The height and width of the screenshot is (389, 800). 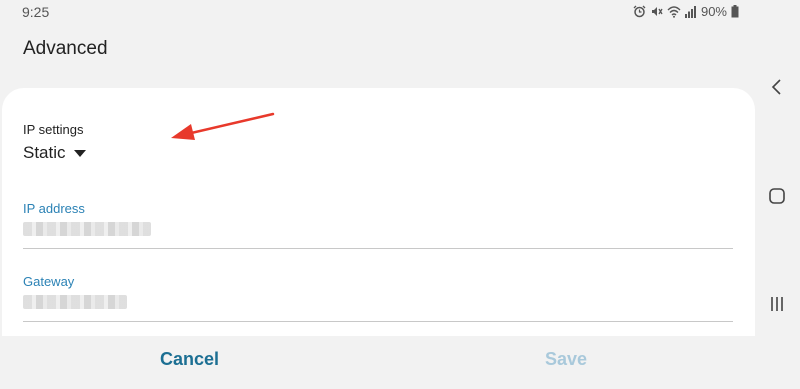 I want to click on ip-address-underline, so click(x=378, y=248).